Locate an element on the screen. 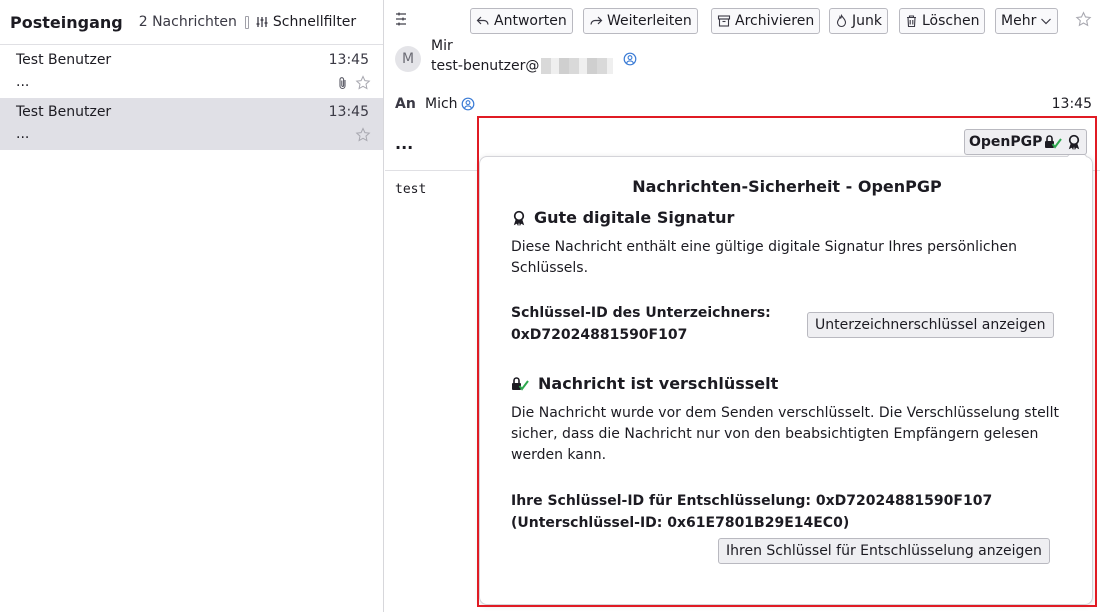 The image size is (1100, 612). attachment-icon is located at coordinates (342, 83).